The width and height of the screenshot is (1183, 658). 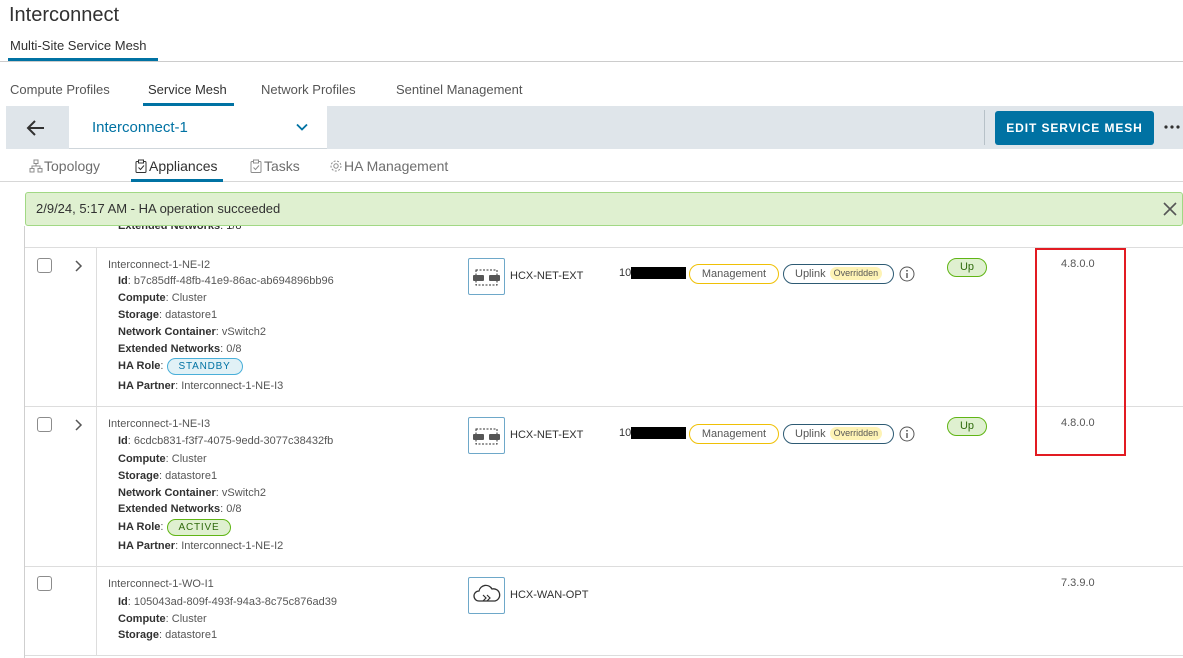 I want to click on success-alert: 2/9/24, 5:17 AM - HA operation succeeded, so click(x=604, y=209).